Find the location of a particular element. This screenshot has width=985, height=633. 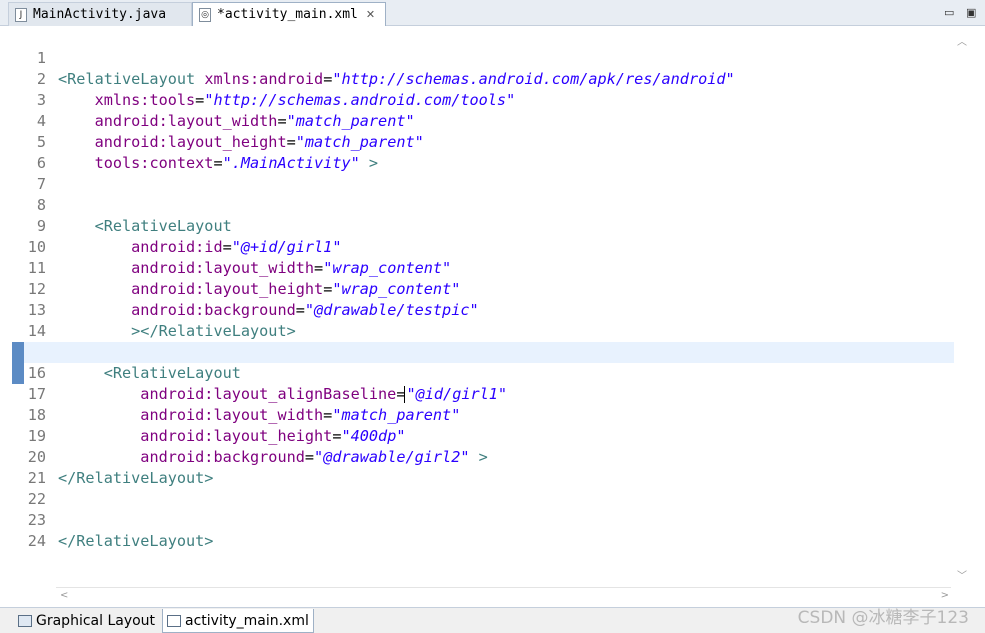

code-line: 23 </RelativeLayout> is located at coordinates (489, 519).